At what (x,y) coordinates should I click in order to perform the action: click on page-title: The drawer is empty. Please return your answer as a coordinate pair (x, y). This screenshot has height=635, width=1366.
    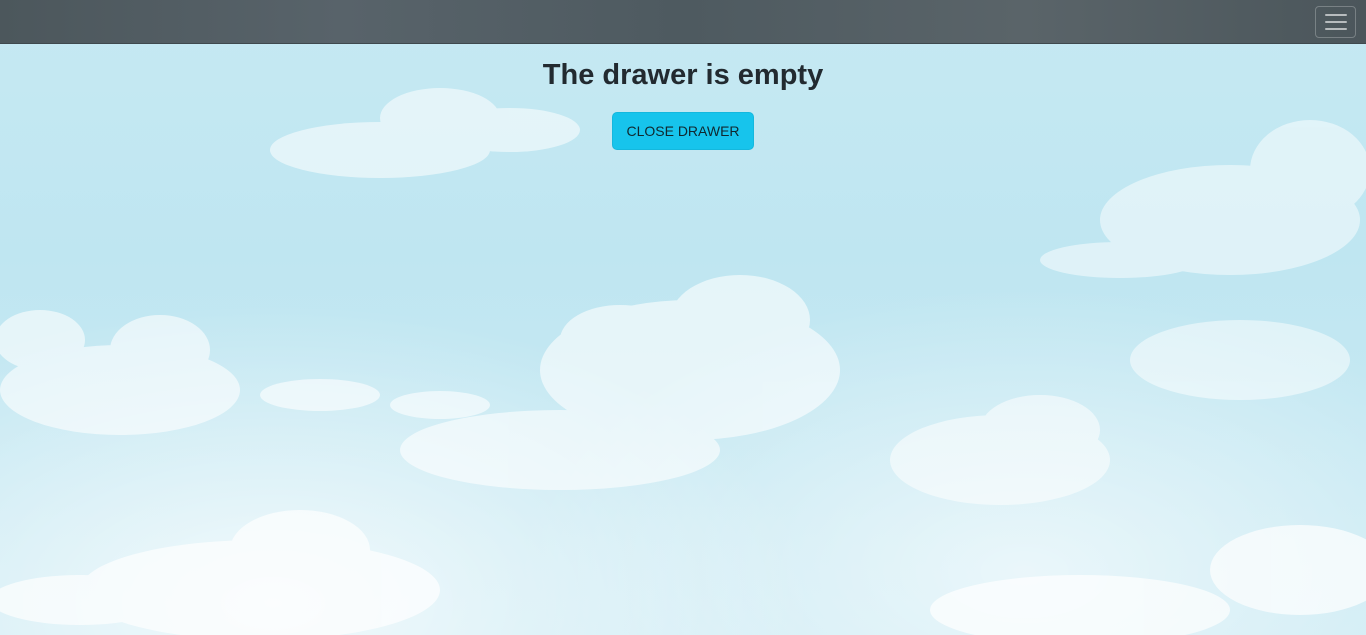
    Looking at the image, I should click on (683, 75).